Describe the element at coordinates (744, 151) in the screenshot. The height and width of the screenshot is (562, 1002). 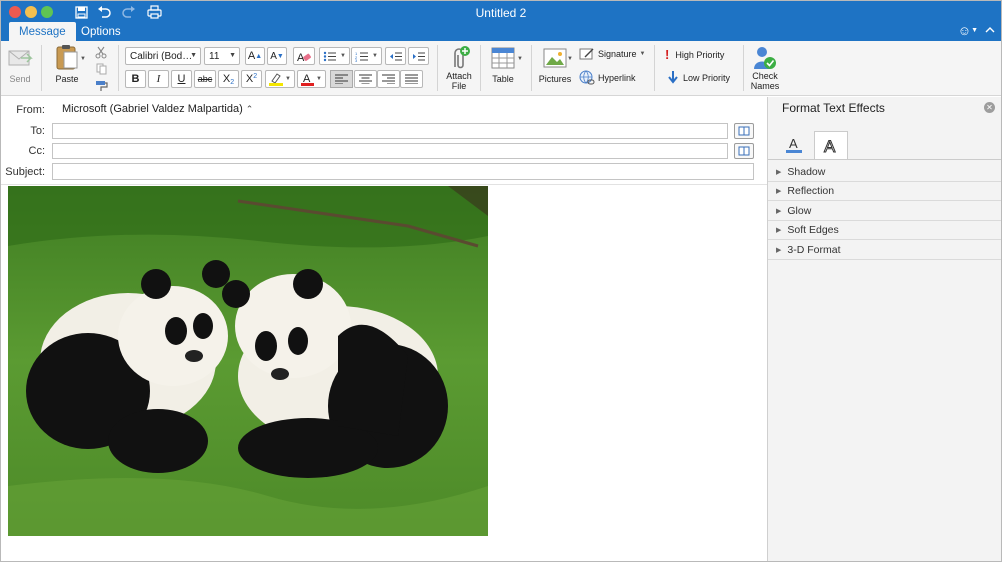
I see `cc-address-book-icon` at that location.